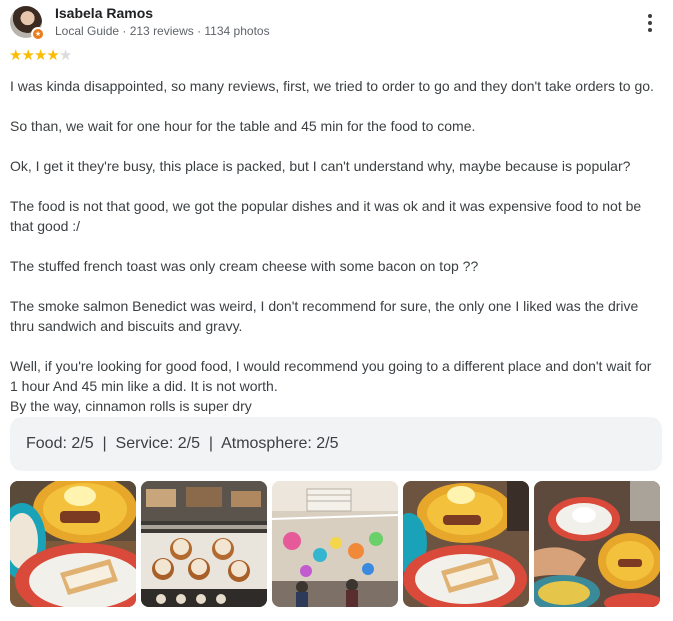  Describe the element at coordinates (650, 23) in the screenshot. I see `more-options-icon` at that location.